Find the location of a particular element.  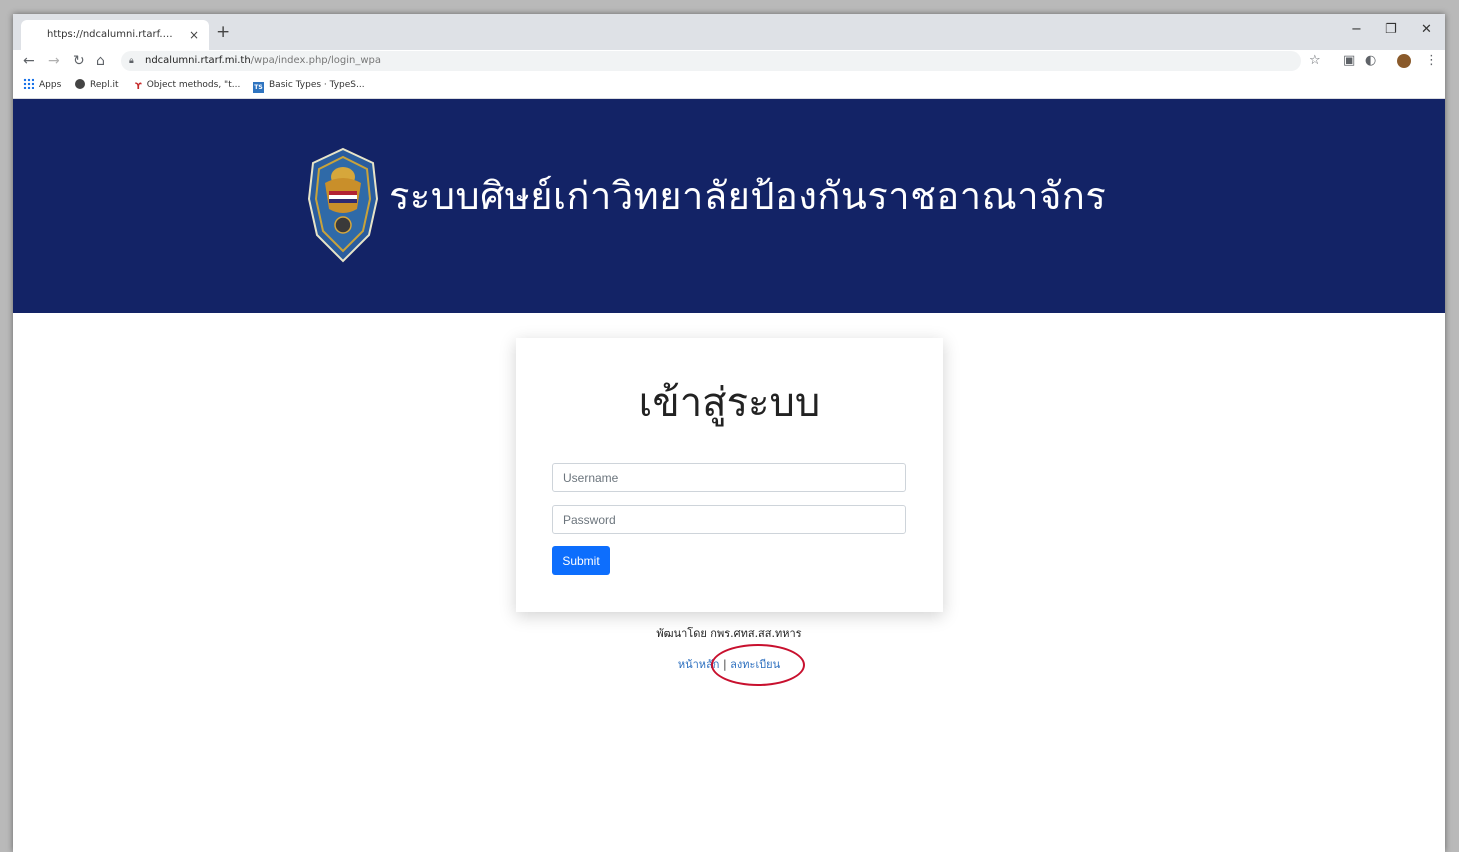

annotation-circle is located at coordinates (758, 665).